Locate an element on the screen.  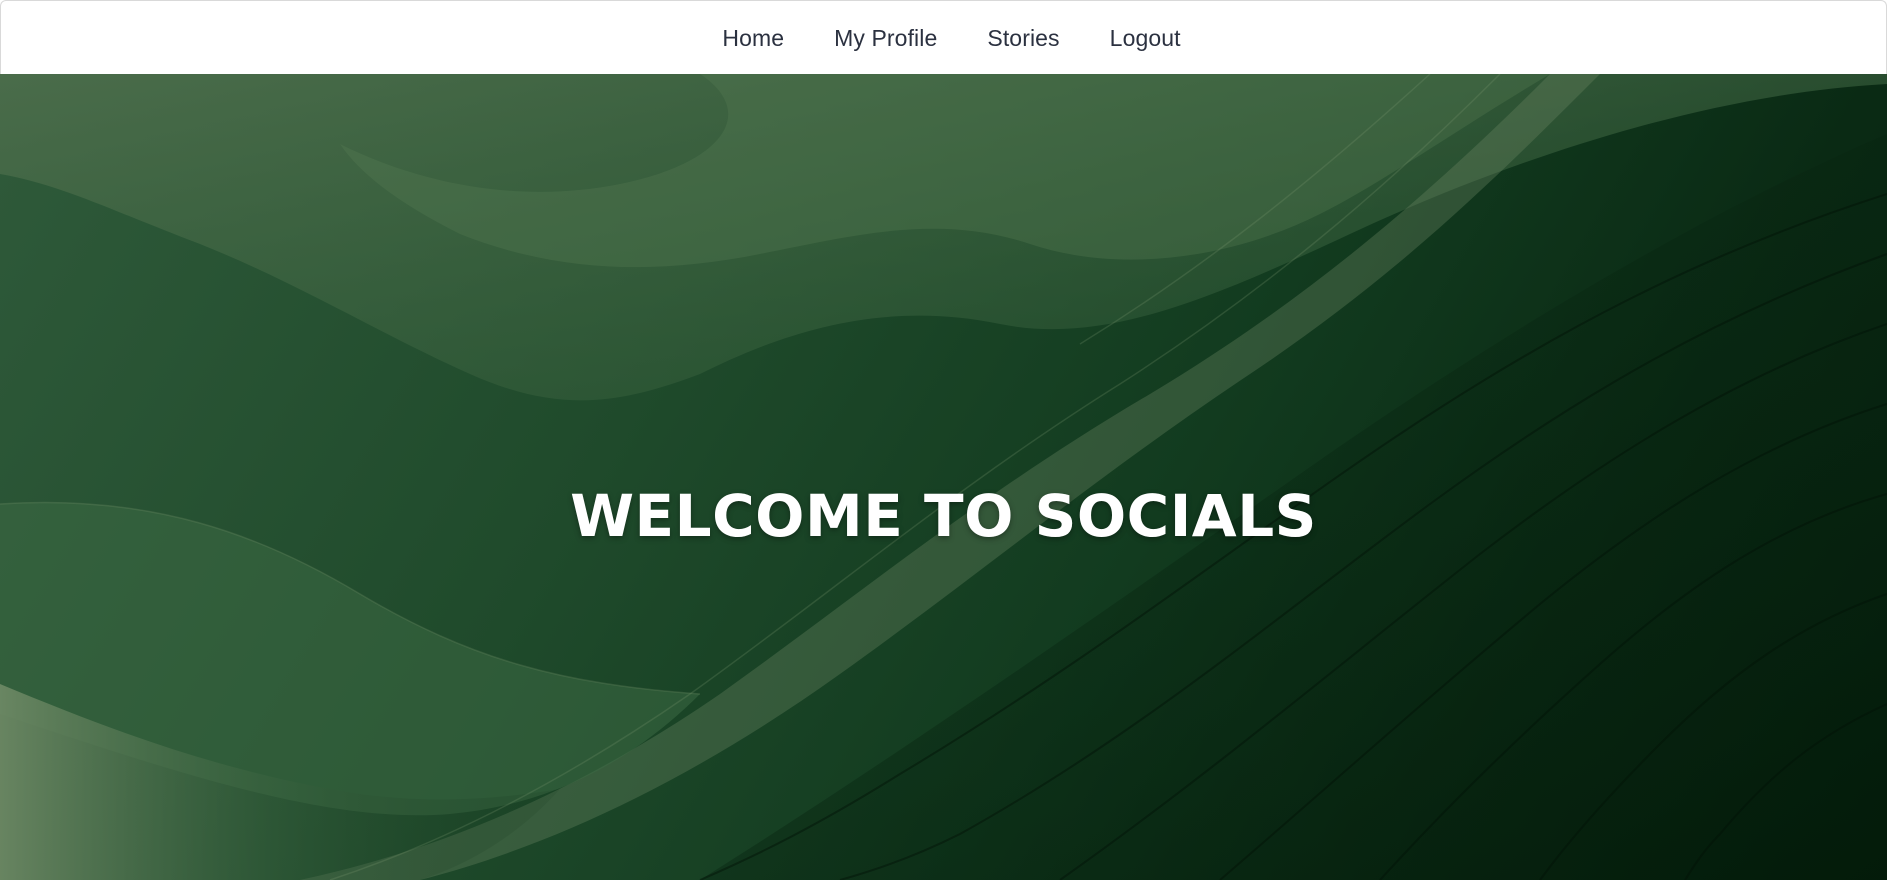
hero-title: WELCOME TO SOCIALS is located at coordinates (943, 516).